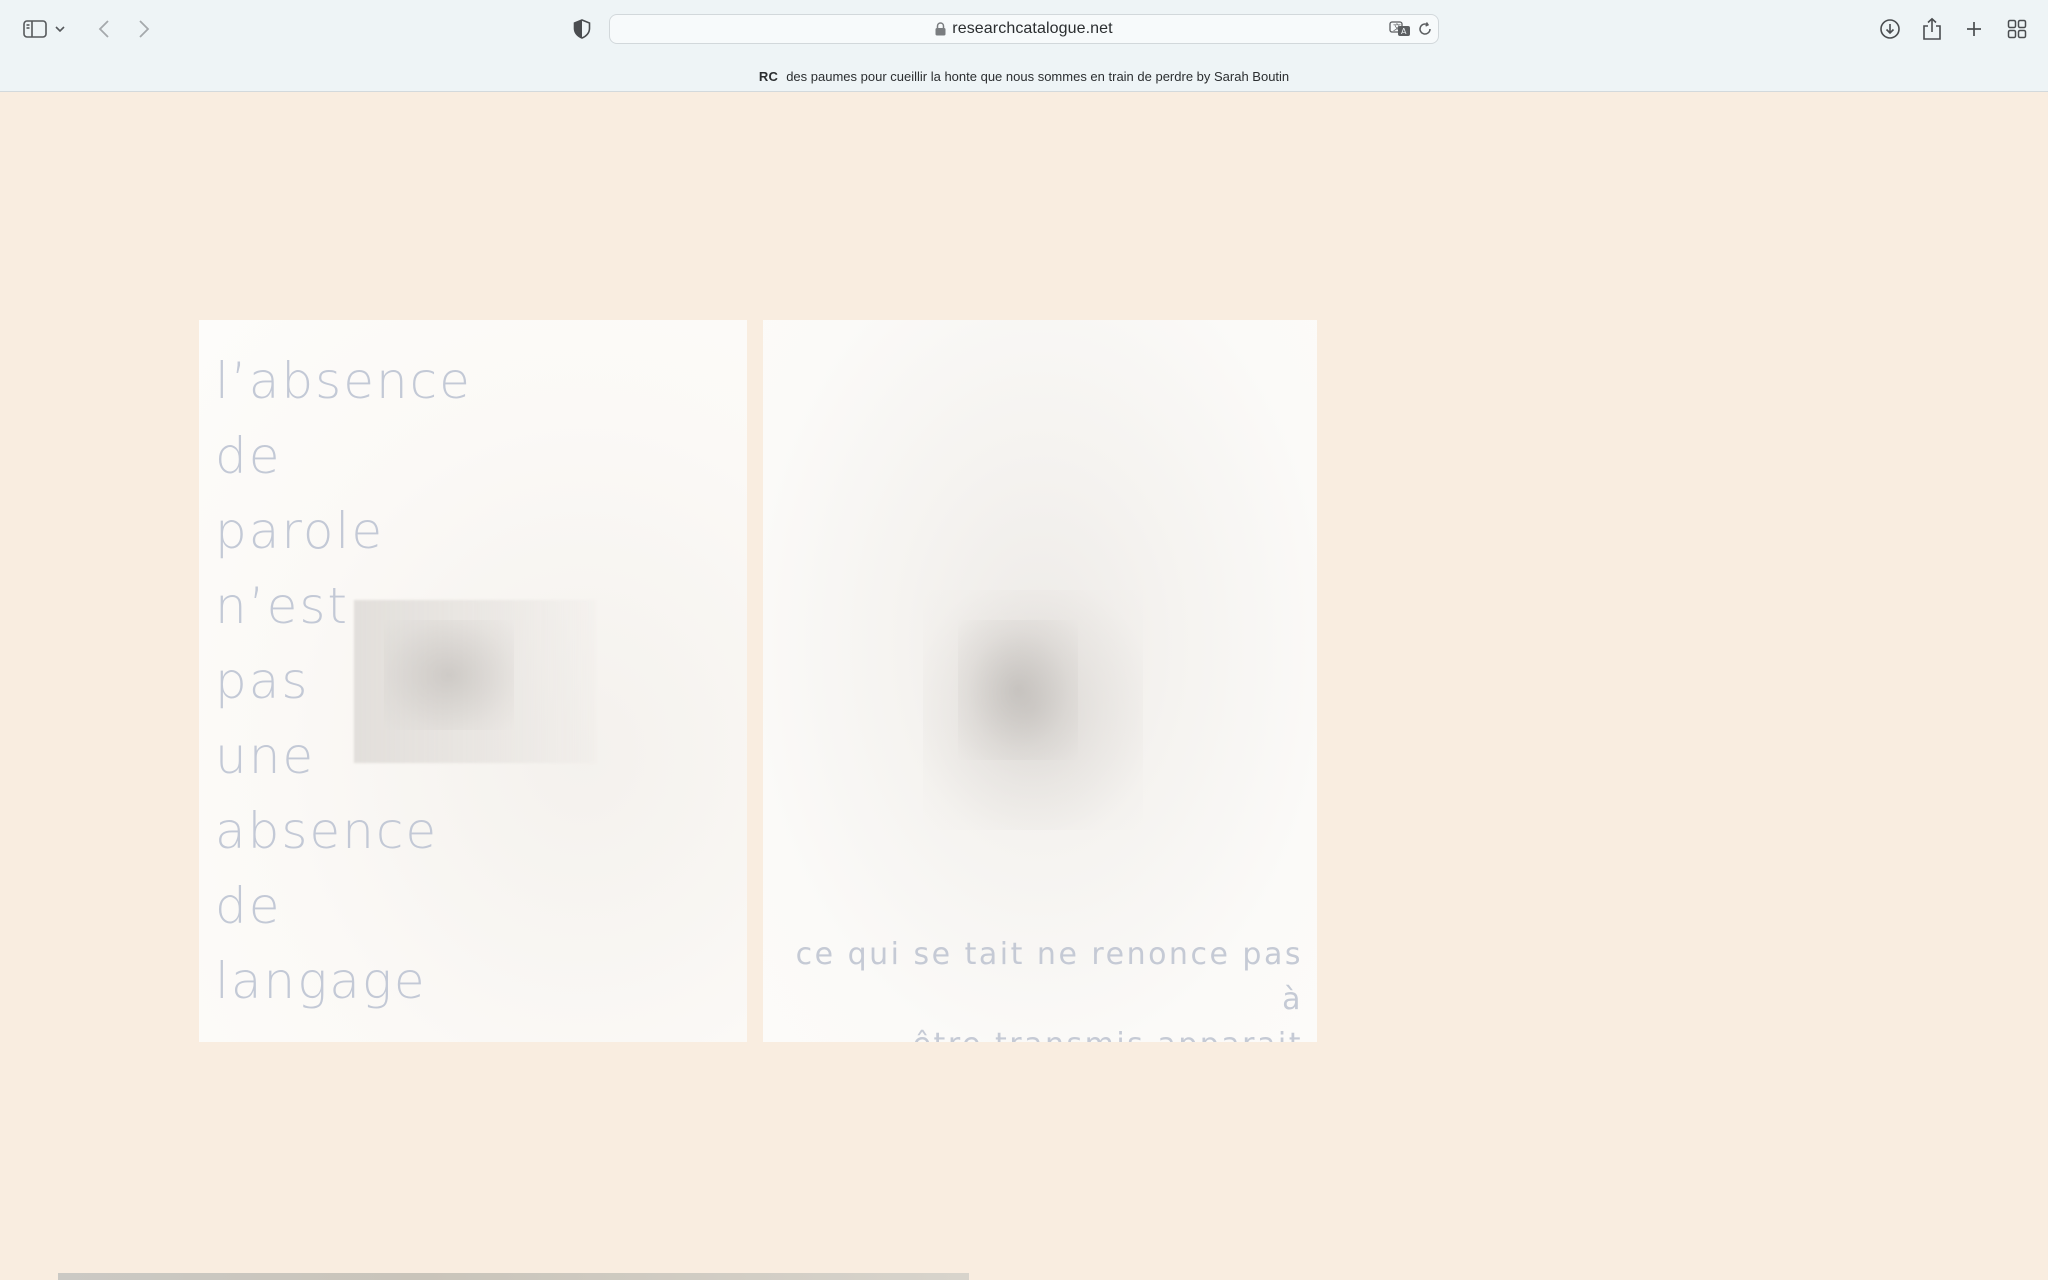 Image resolution: width=2048 pixels, height=1280 pixels. I want to click on browser-toolbar: researchcatalogue.net 文 A, so click(1024, 29).